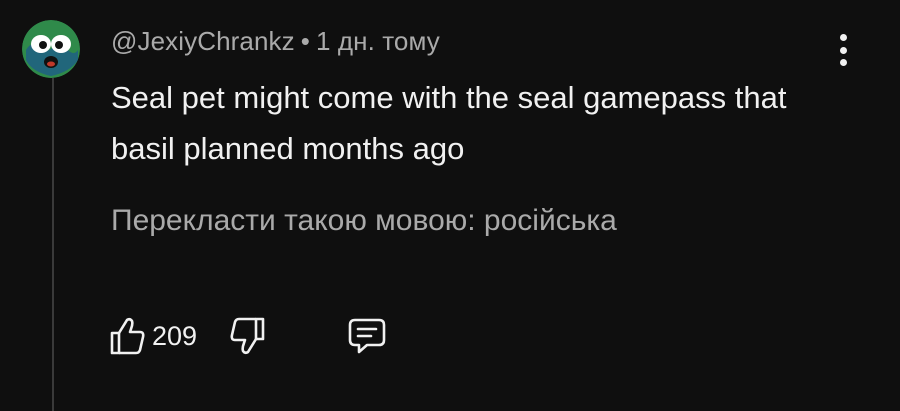  I want to click on more-vert-icon, so click(843, 37).